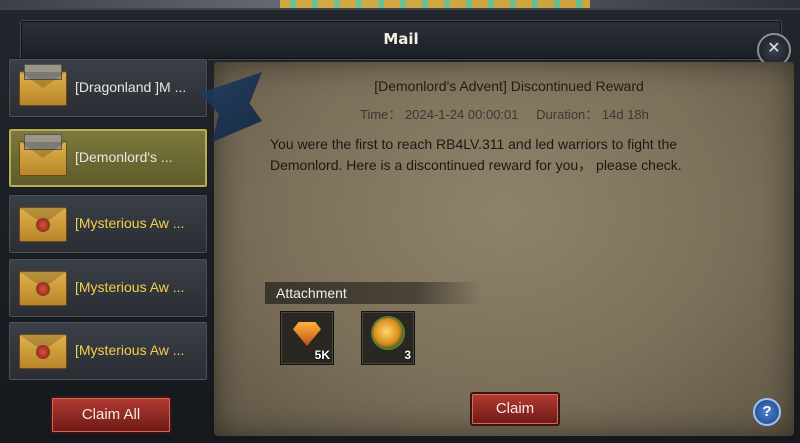 The image size is (800, 443). I want to click on window-title: Mail, so click(401, 39).